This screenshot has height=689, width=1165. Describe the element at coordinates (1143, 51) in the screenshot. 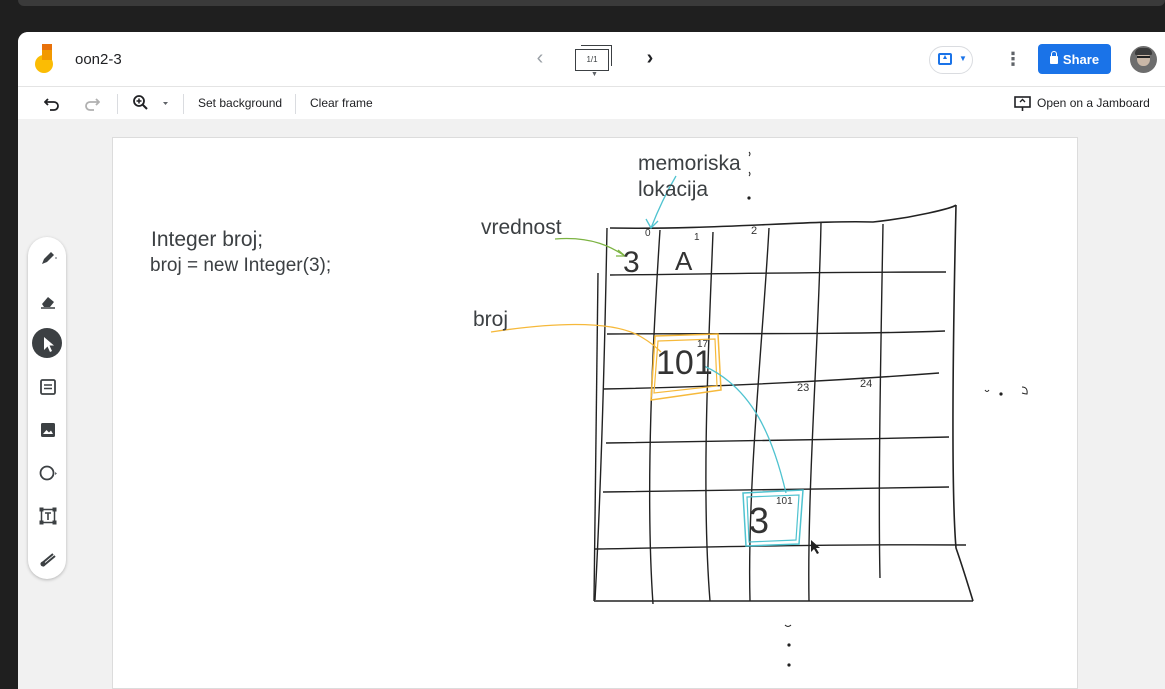

I see `avatar-hair` at that location.